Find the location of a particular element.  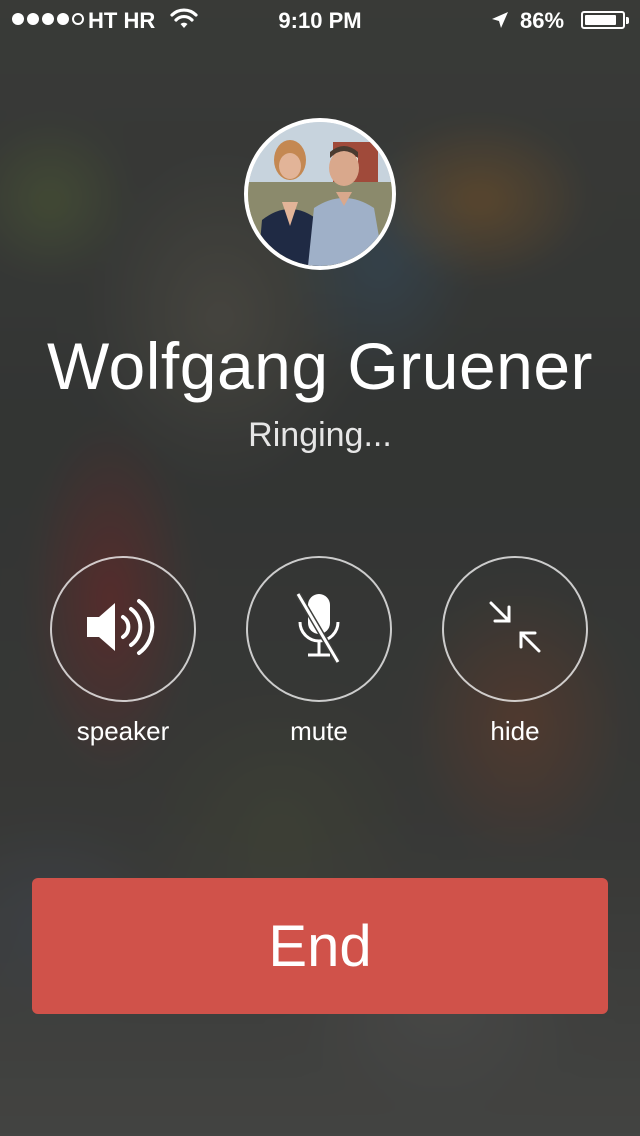

mute-button: mute is located at coordinates (319, 651).